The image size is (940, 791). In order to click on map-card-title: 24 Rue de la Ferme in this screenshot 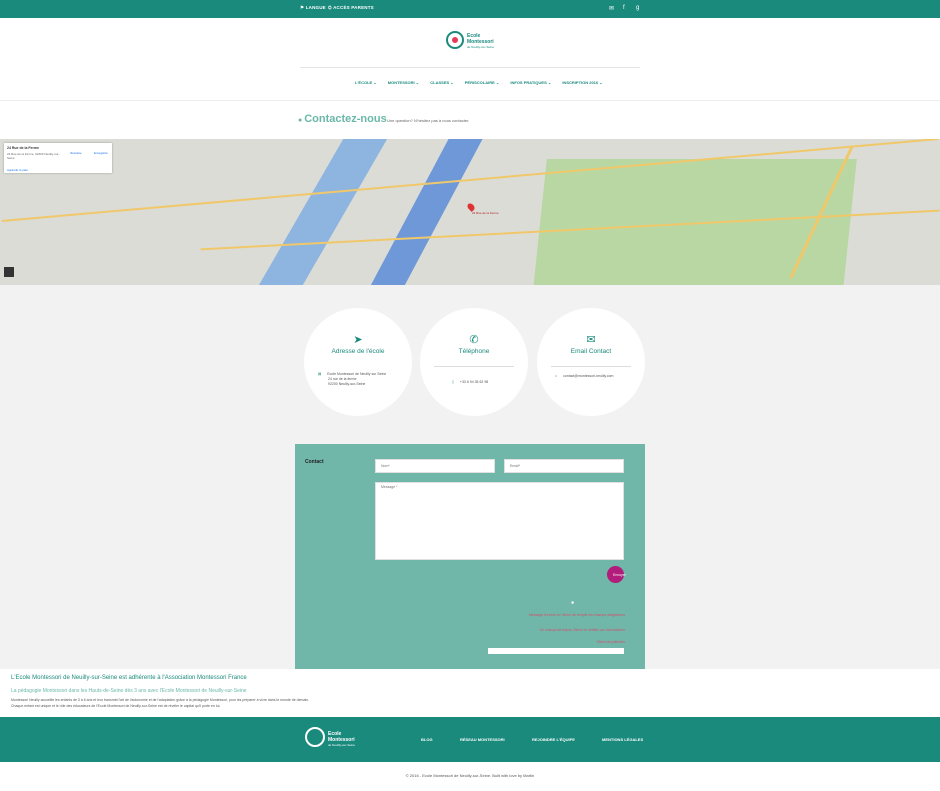, I will do `click(23, 148)`.